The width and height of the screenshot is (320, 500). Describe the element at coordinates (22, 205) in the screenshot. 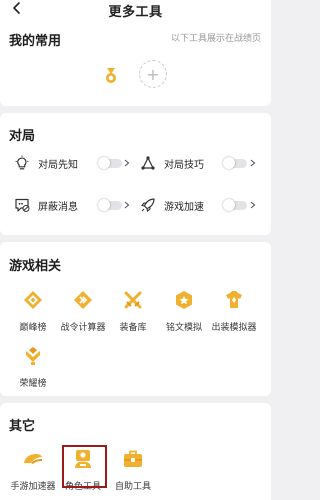

I see `chat-block-icon` at that location.